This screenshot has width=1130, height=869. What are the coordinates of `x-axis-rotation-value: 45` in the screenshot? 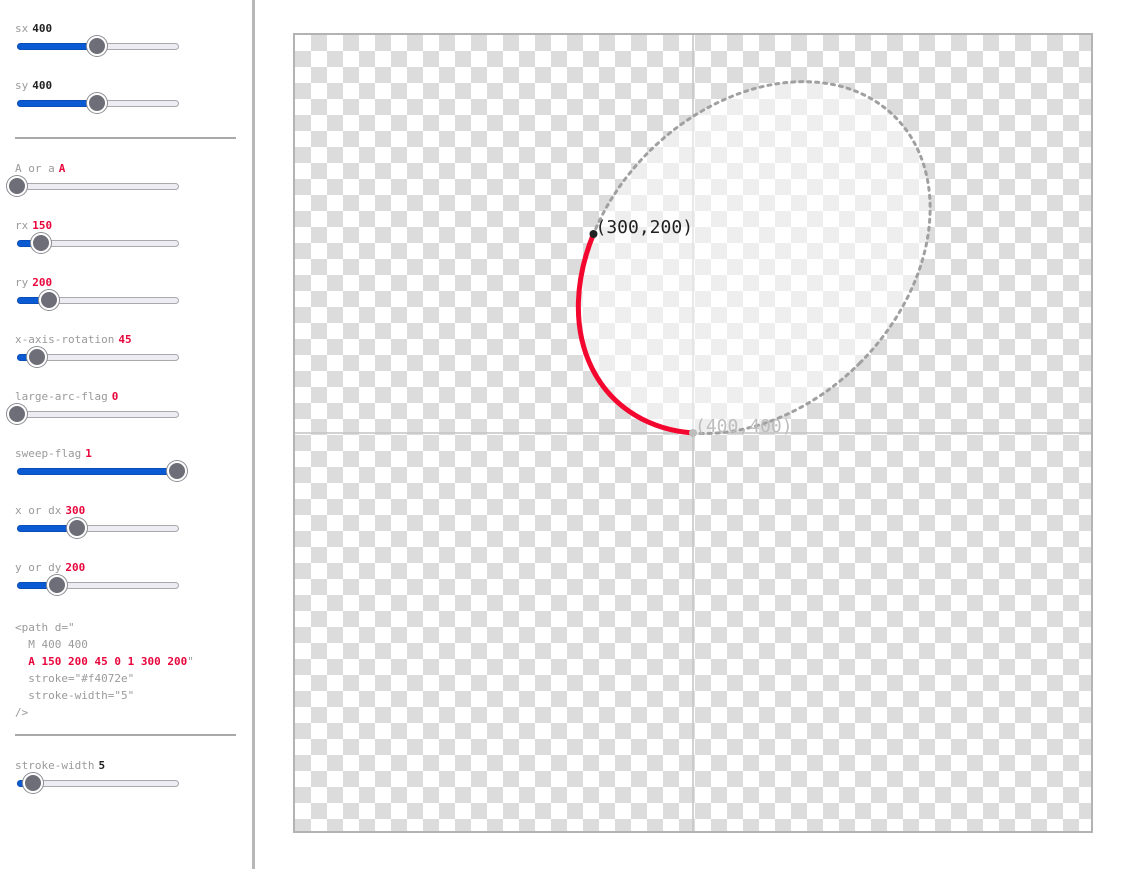 It's located at (125, 339).